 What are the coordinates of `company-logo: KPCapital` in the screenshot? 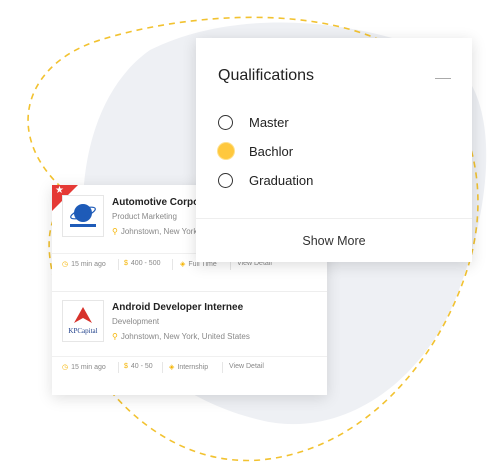 It's located at (83, 321).